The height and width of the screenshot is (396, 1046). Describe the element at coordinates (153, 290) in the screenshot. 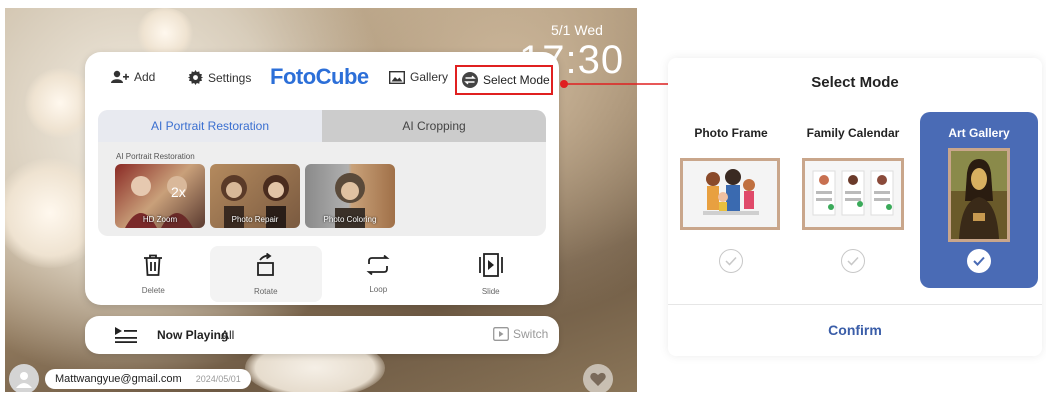

I see `delete-label: Delete` at that location.